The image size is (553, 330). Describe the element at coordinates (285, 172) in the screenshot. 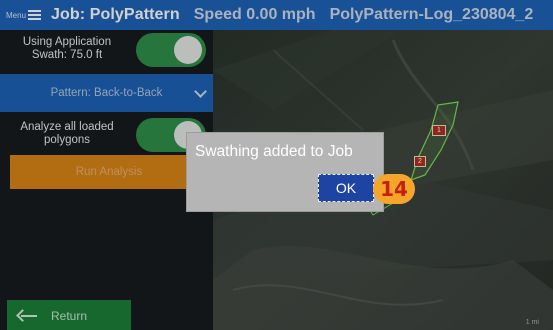

I see `swathing-added-dialog: Swathing added to Job OK` at that location.